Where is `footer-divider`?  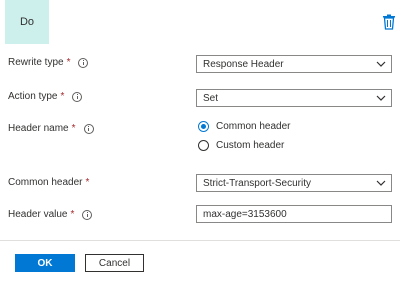 footer-divider is located at coordinates (200, 240).